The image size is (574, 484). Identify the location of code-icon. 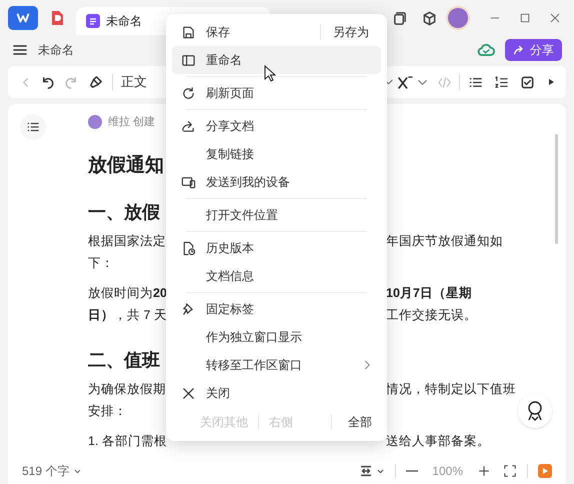
(444, 82).